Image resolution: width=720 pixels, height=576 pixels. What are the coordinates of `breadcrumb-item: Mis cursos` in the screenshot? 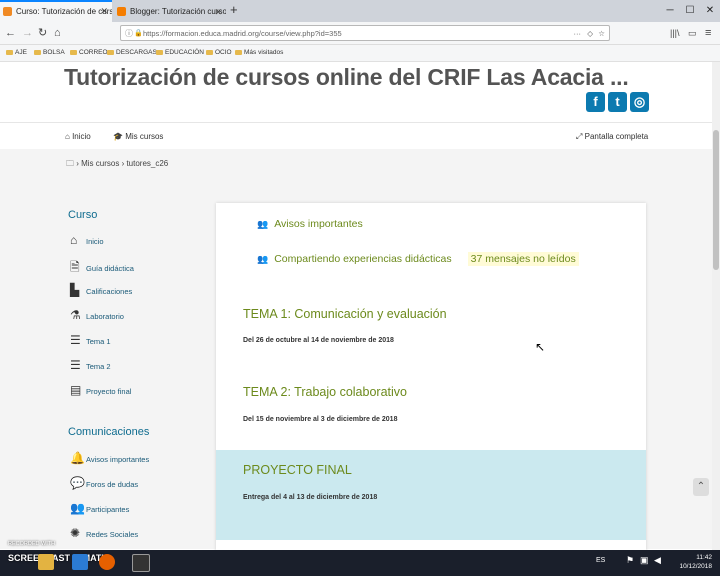 It's located at (100, 163).